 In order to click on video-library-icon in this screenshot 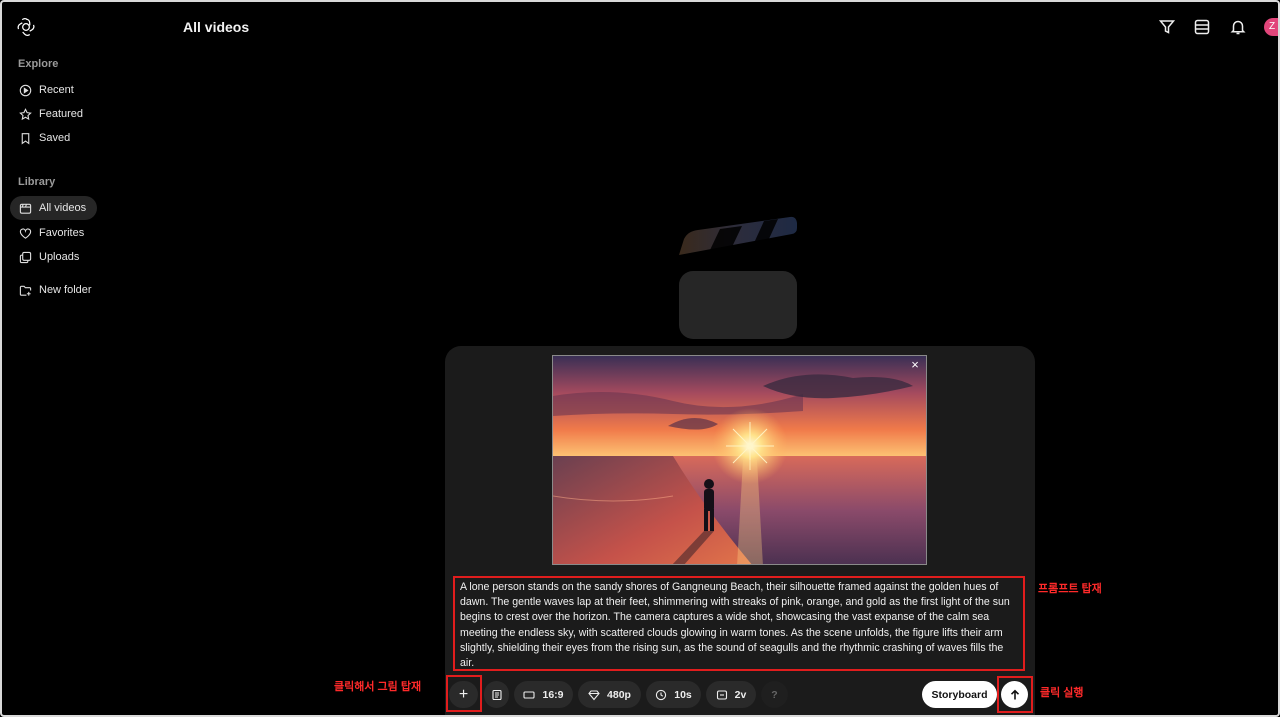, I will do `click(25, 208)`.